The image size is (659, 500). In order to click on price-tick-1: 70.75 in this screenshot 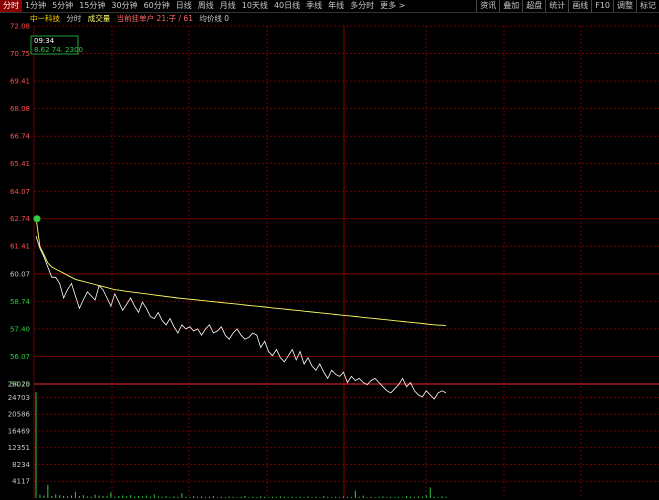, I will do `click(20, 54)`.